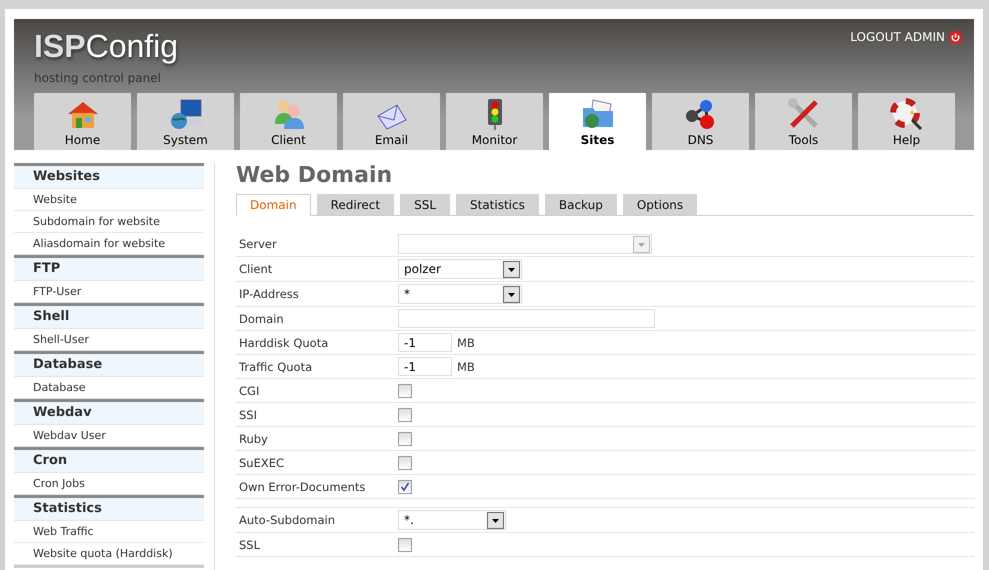 The height and width of the screenshot is (570, 989). I want to click on module-tab: Sites, so click(597, 121).